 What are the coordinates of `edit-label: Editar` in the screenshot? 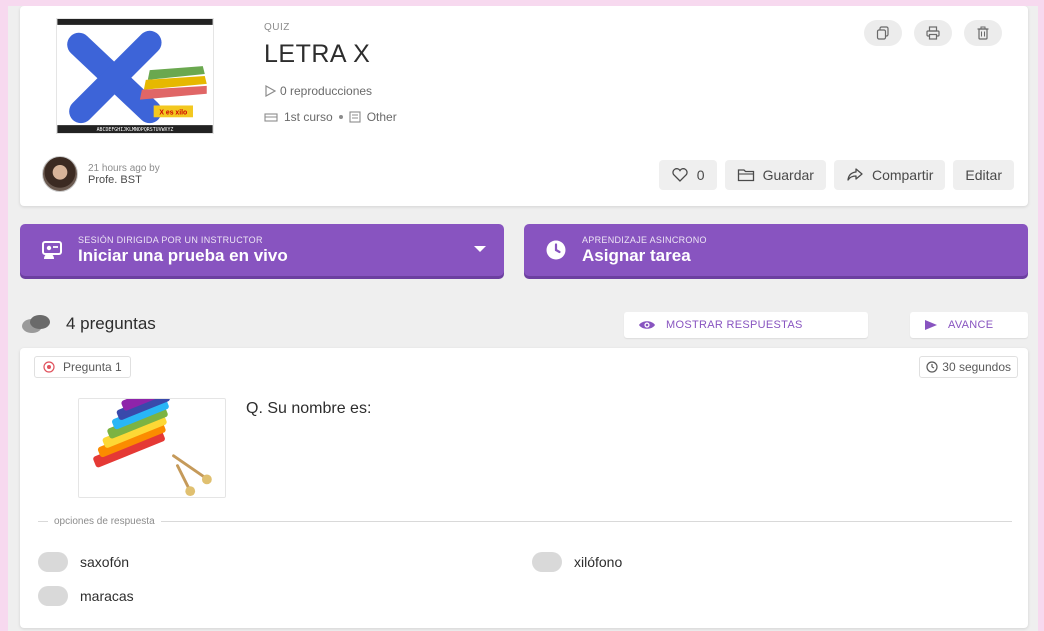 It's located at (983, 175).